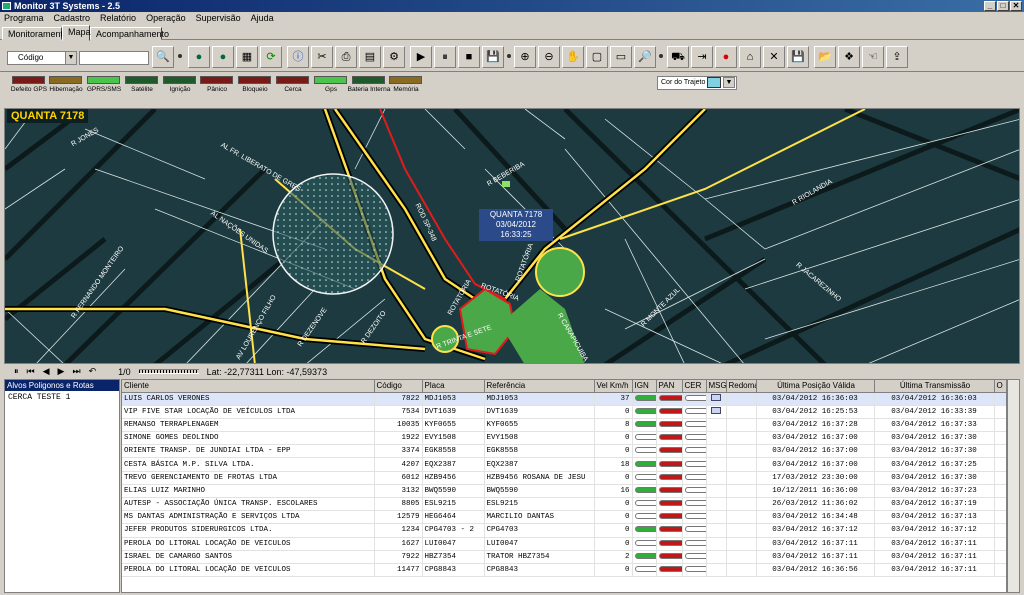 The image size is (1024, 595). I want to click on settings-button: ⚙, so click(394, 57).